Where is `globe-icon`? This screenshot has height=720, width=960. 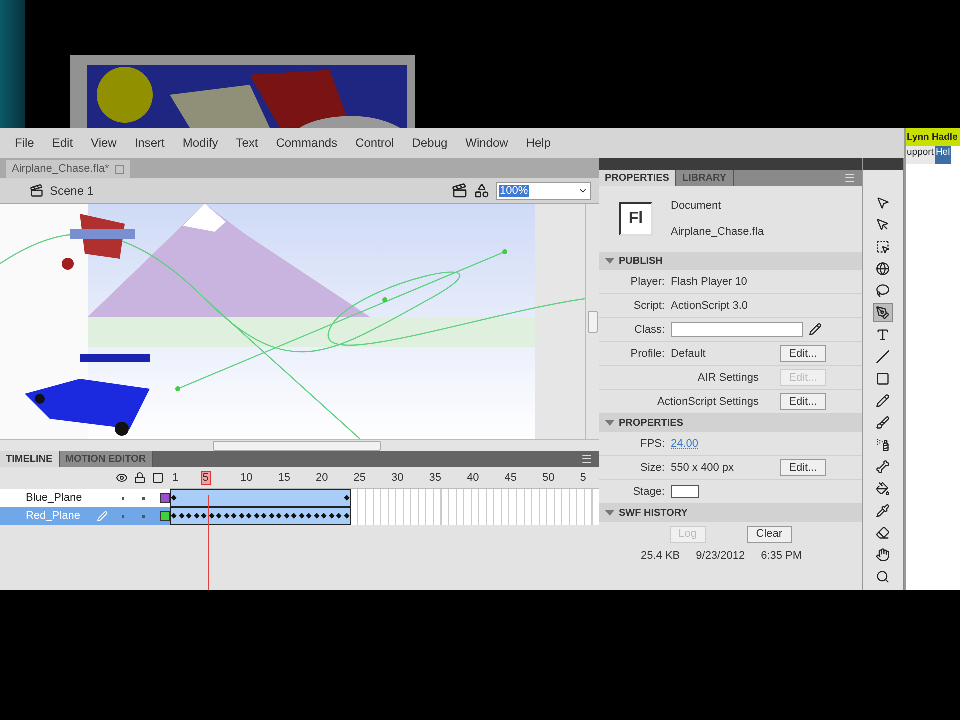 globe-icon is located at coordinates (883, 269).